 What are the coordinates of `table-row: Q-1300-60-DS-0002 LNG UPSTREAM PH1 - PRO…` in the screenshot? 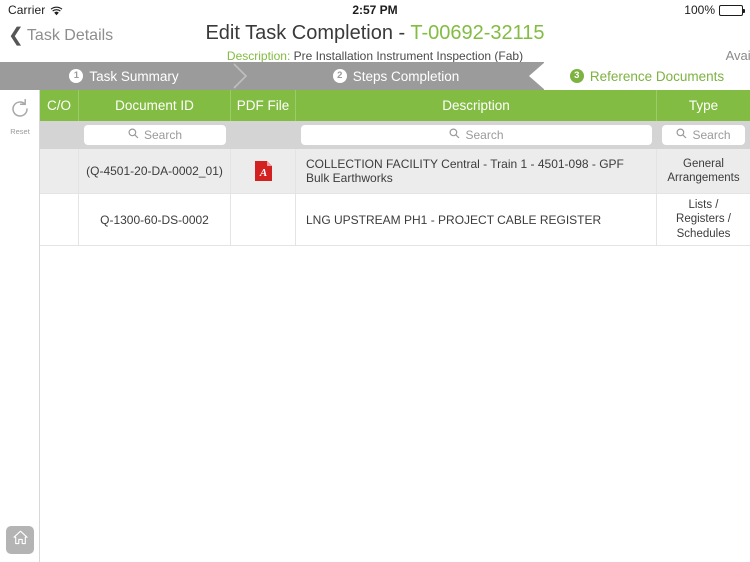 It's located at (395, 220).